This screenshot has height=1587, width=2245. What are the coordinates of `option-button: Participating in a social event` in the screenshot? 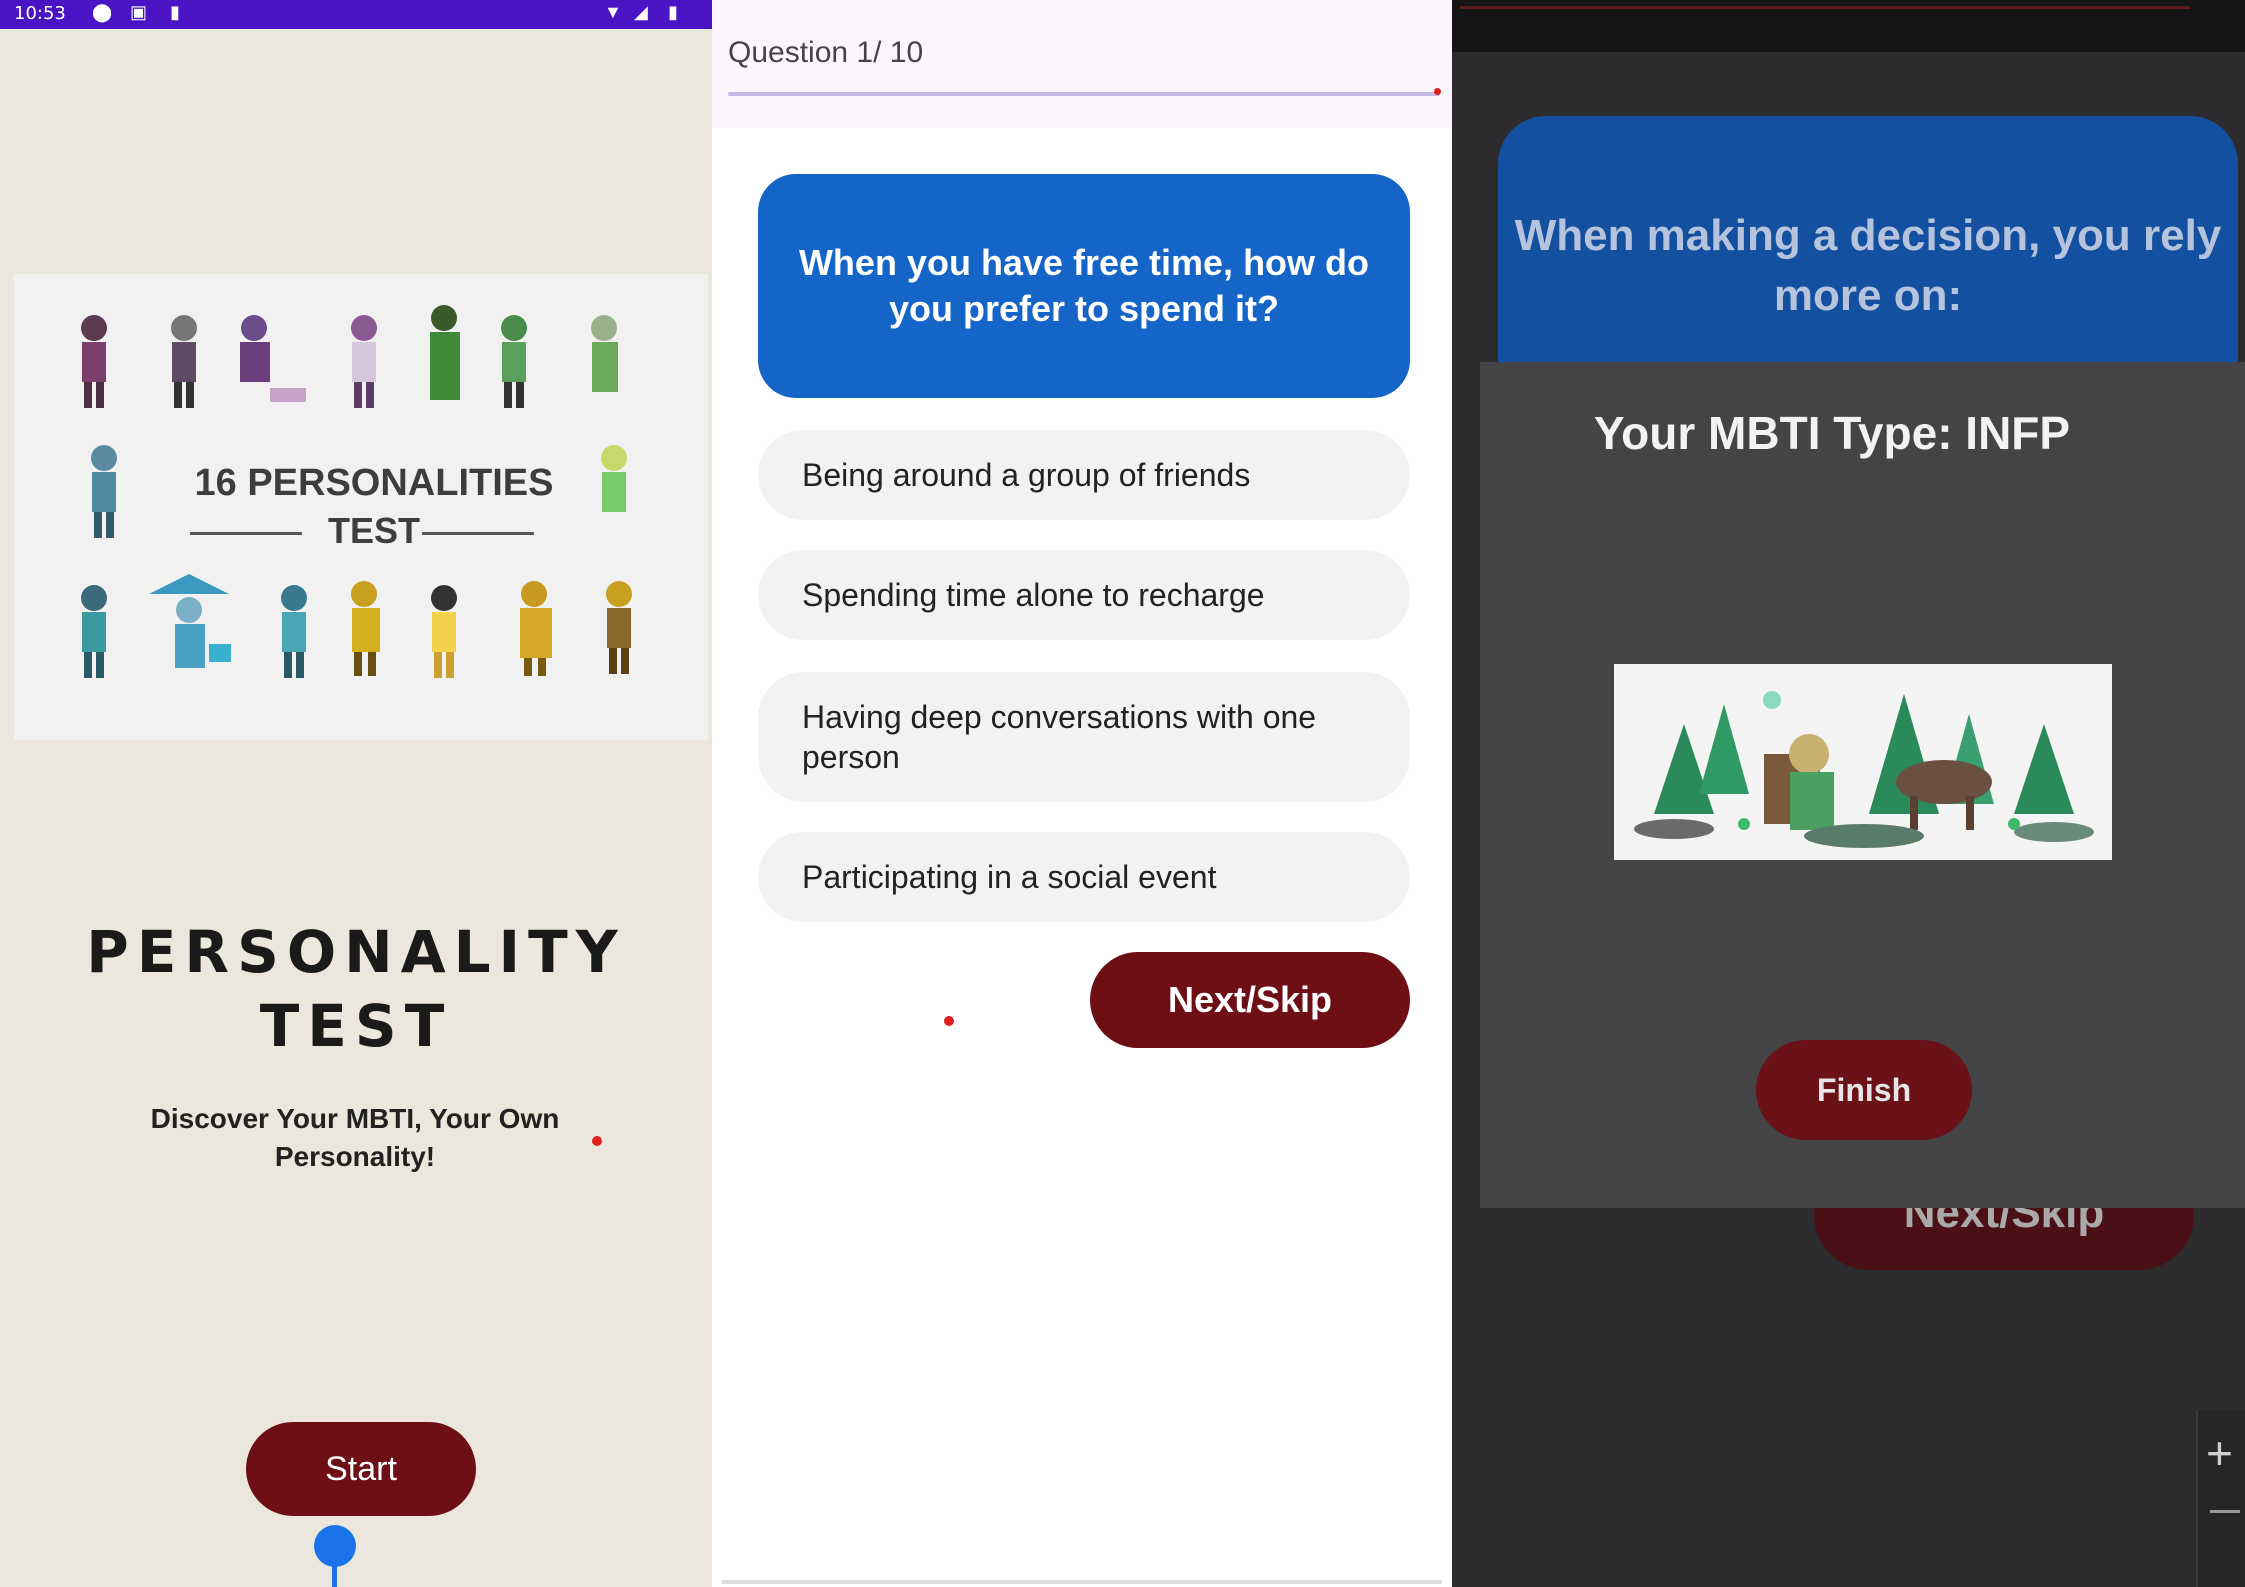 It's located at (1084, 877).